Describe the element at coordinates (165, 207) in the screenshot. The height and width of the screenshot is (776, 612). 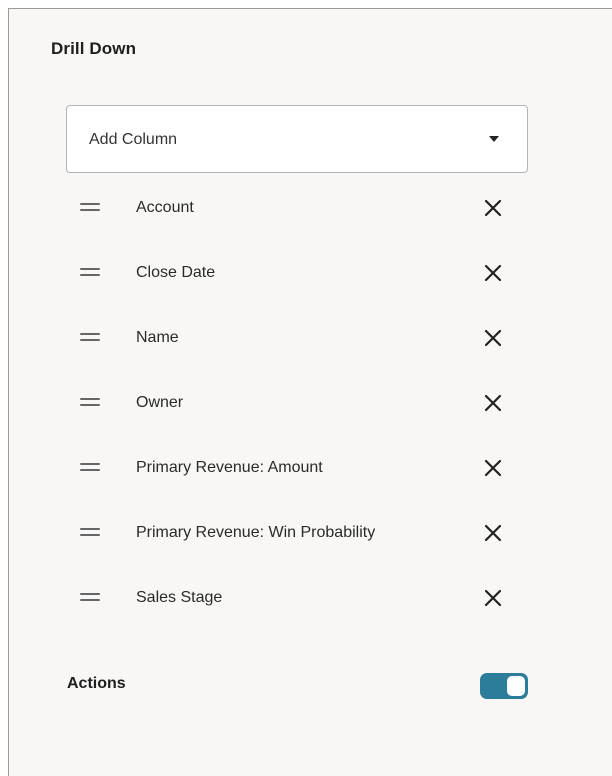
I see `column-label: Account` at that location.